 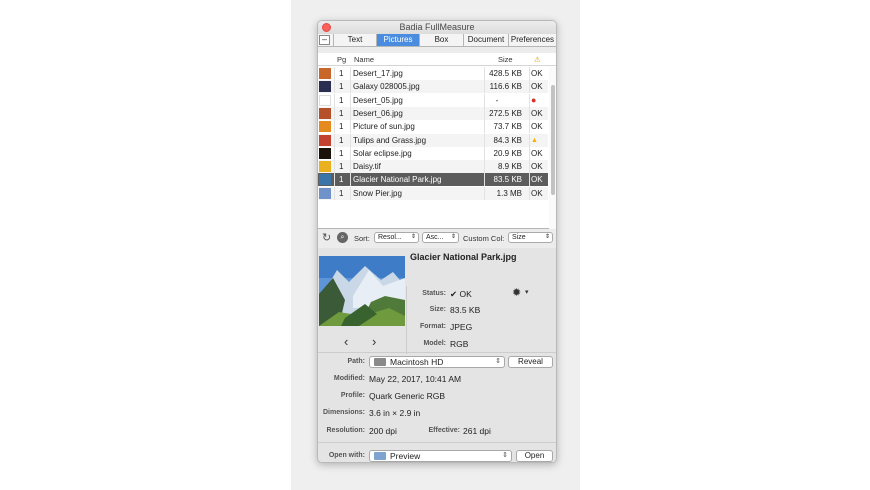 I want to click on open-with-label: Open with:, so click(x=346, y=455).